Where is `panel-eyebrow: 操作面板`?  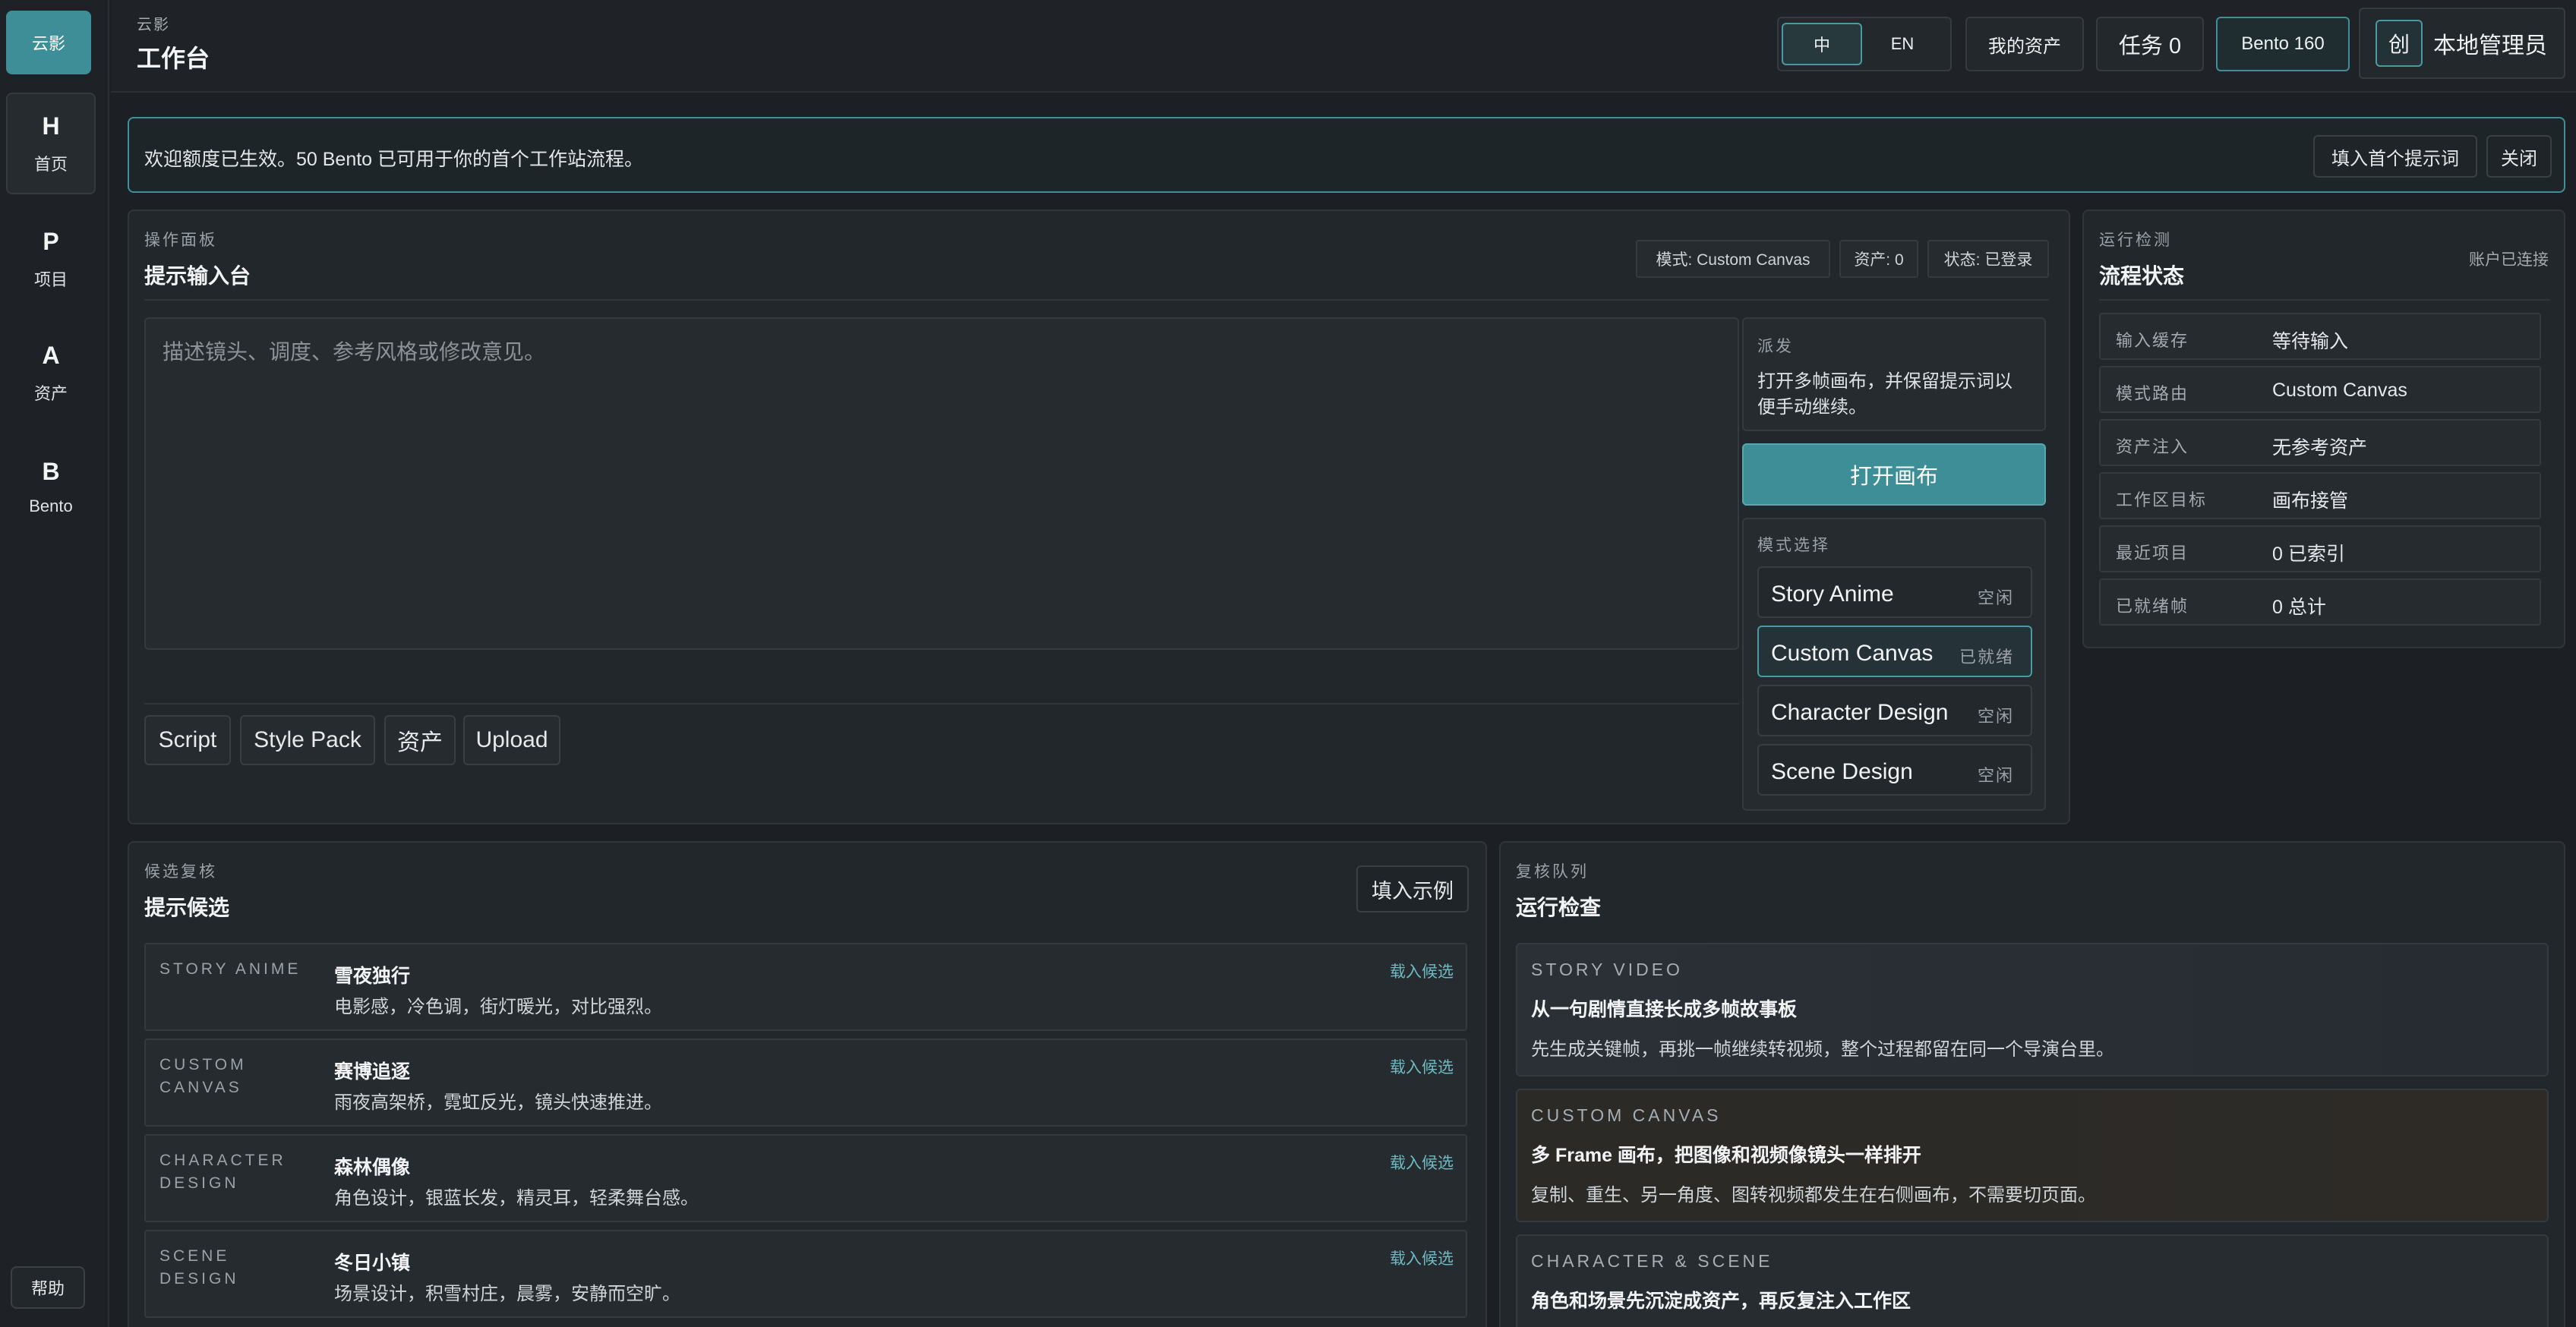 panel-eyebrow: 操作面板 is located at coordinates (180, 240).